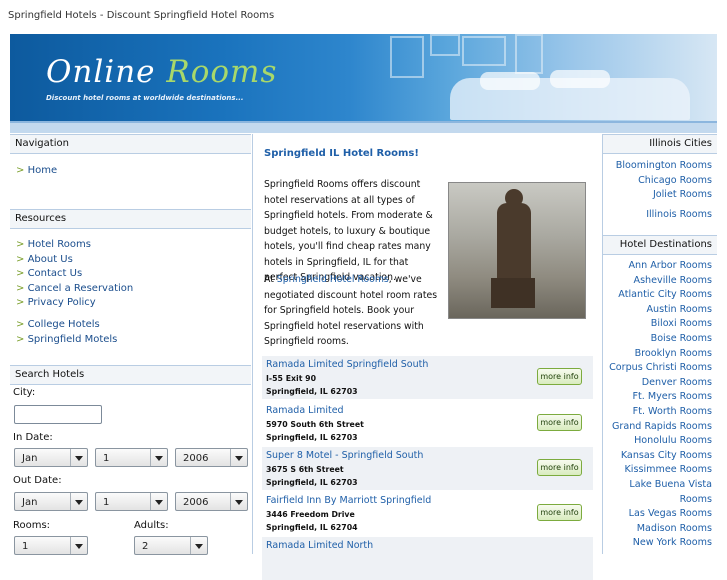 The height and width of the screenshot is (580, 727). What do you see at coordinates (131, 501) in the screenshot?
I see `out-day-select: 1` at bounding box center [131, 501].